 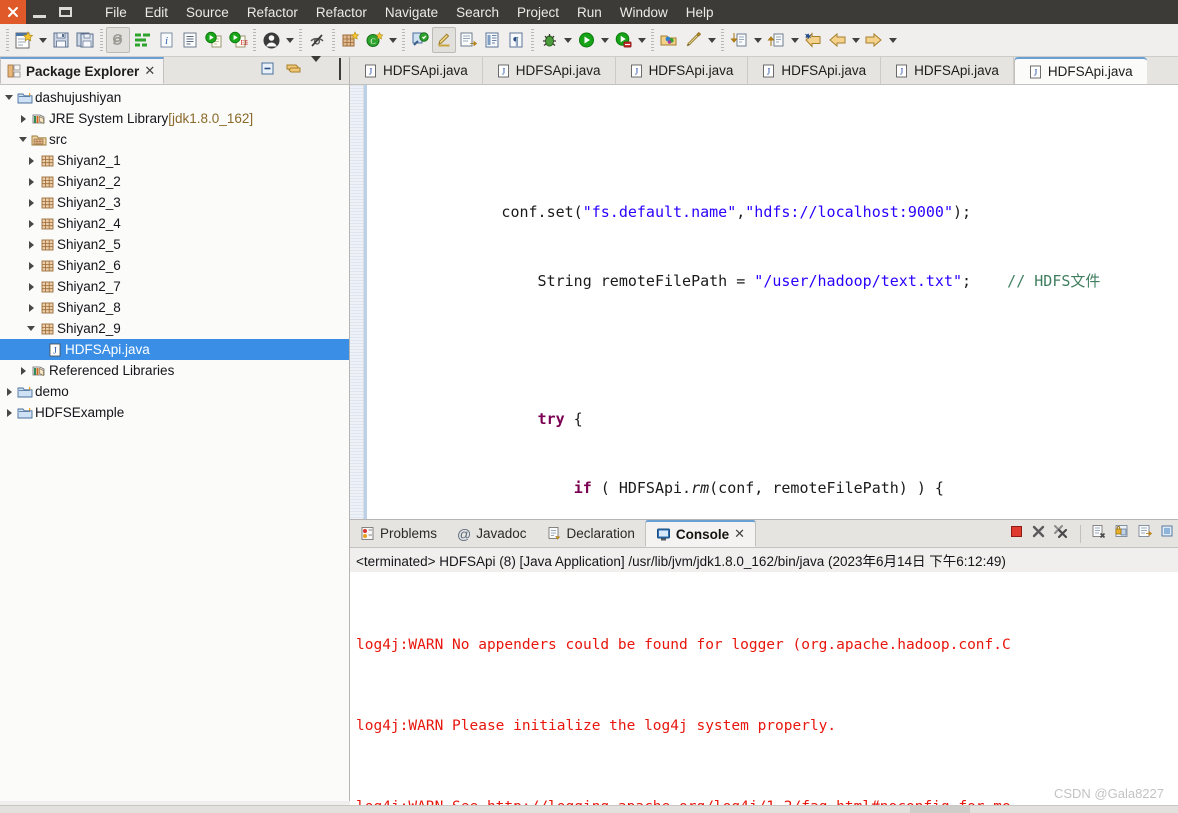 What do you see at coordinates (420, 40) in the screenshot?
I see `open-type-button` at bounding box center [420, 40].